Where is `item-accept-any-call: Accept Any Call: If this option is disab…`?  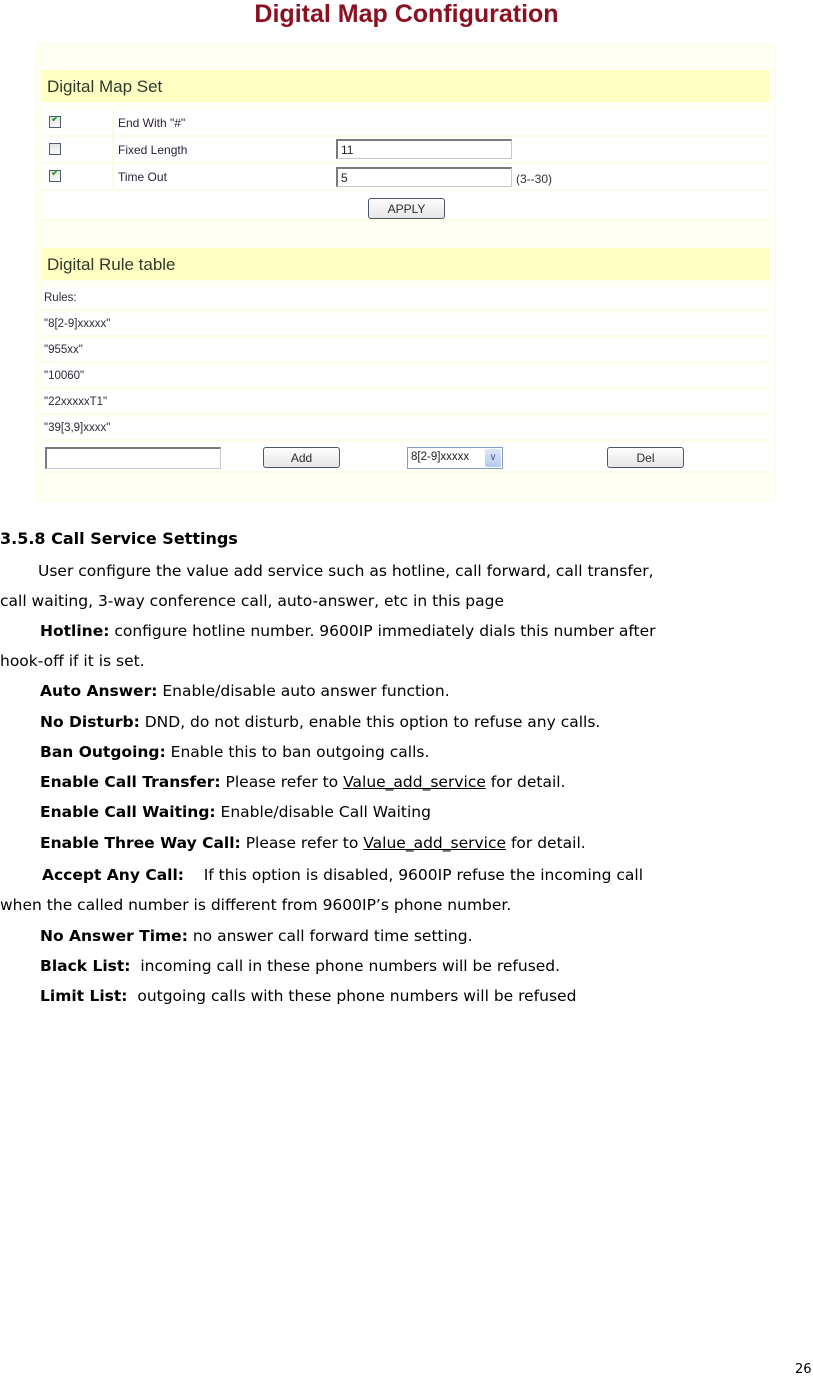 item-accept-any-call: Accept Any Call: If this option is disab… is located at coordinates (427, 875).